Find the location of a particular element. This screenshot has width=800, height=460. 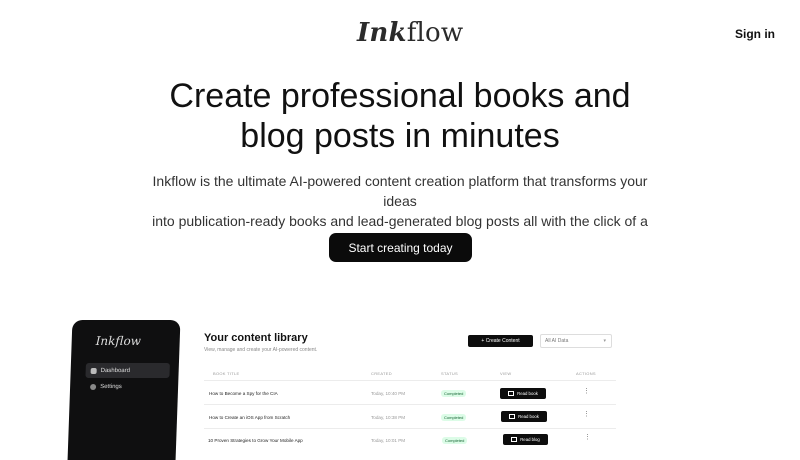

logo-flow-text: flow is located at coordinates (435, 33).